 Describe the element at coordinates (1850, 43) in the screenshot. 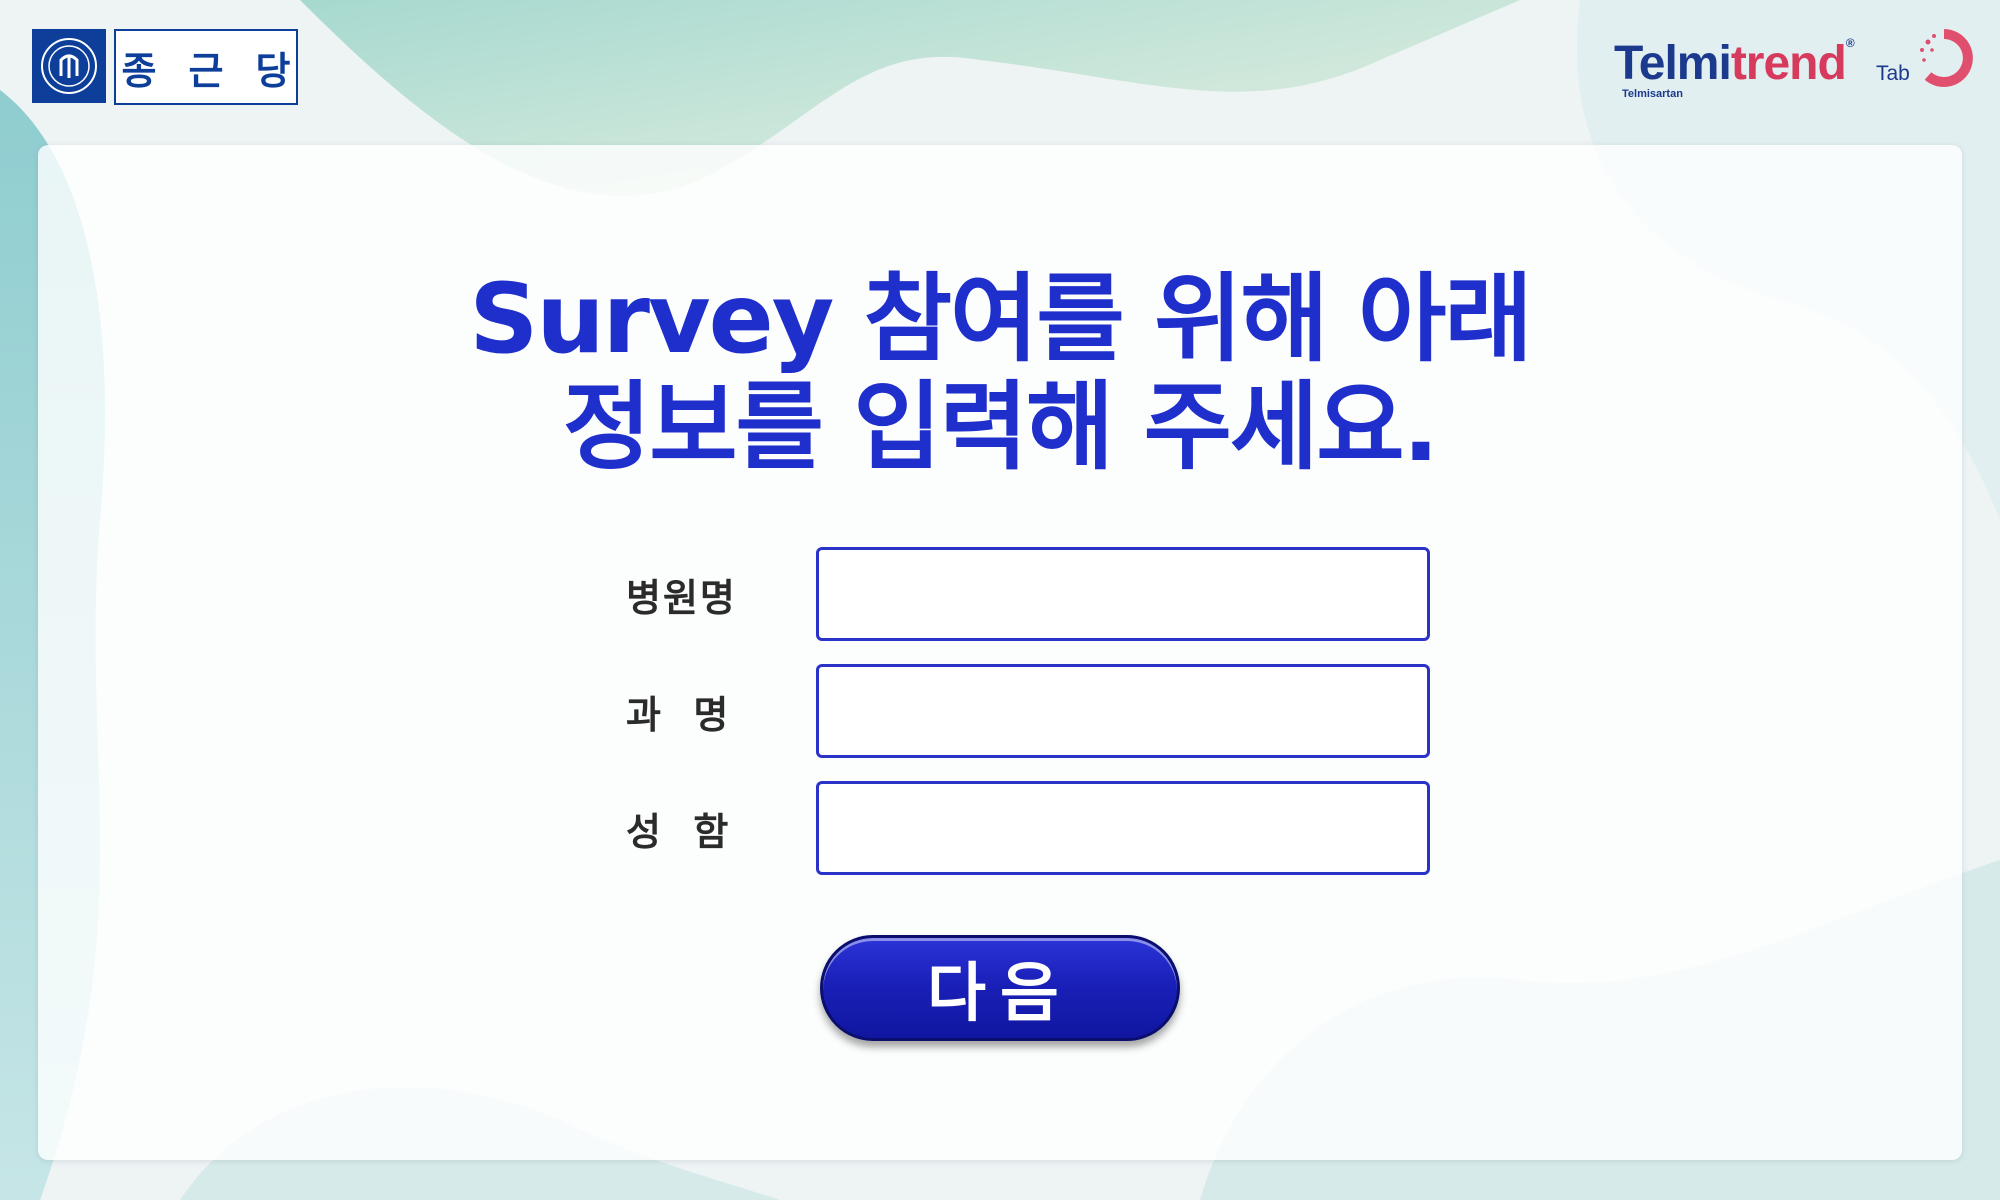

I see `registered-mark: ®` at that location.